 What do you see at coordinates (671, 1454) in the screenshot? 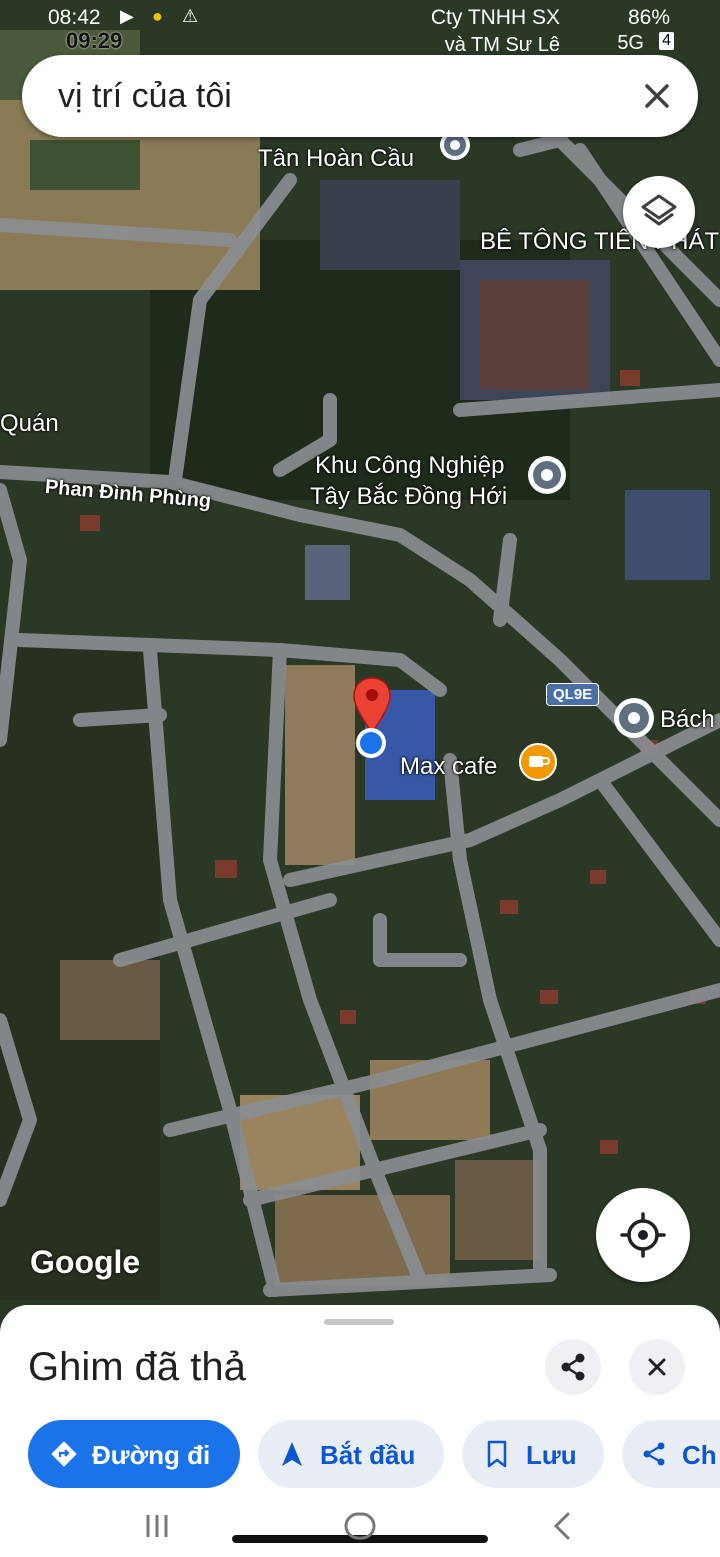
I see `share-chip: Ch` at bounding box center [671, 1454].